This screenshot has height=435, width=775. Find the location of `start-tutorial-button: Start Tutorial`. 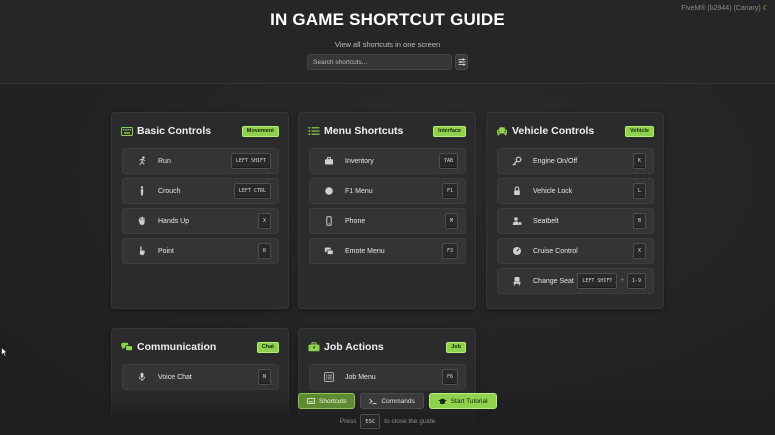

start-tutorial-button: Start Tutorial is located at coordinates (462, 401).